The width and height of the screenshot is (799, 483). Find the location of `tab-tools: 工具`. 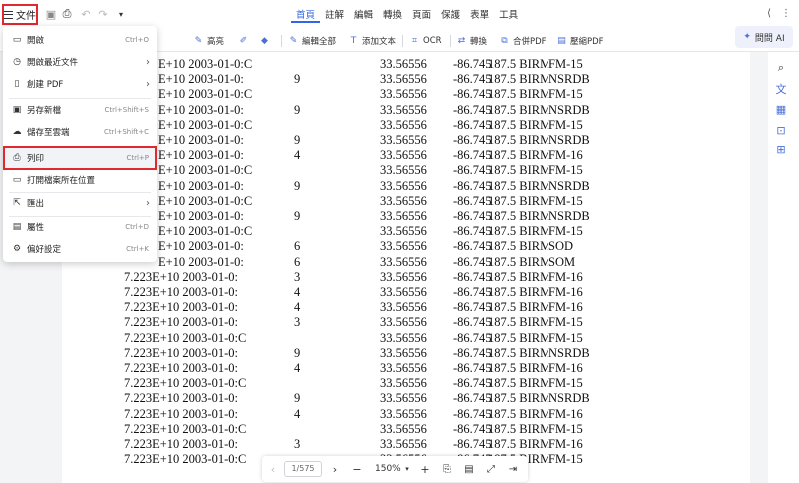

tab-tools: 工具 is located at coordinates (508, 15).